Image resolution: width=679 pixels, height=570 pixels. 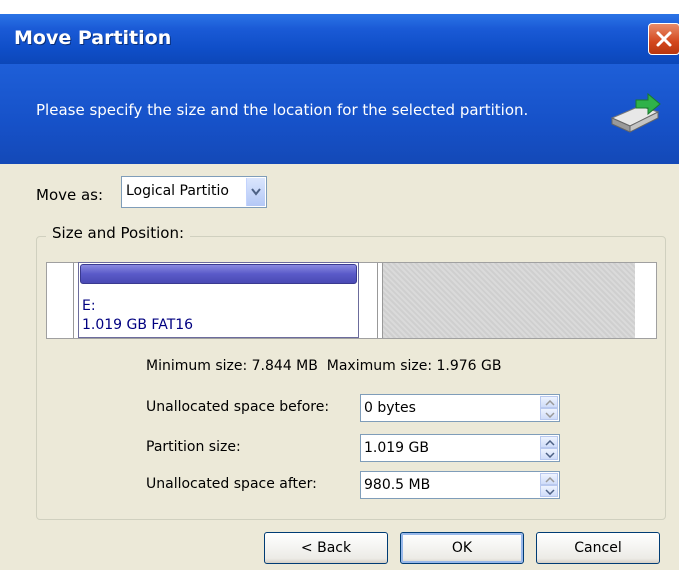 What do you see at coordinates (449, 448) in the screenshot?
I see `partition-size-input` at bounding box center [449, 448].